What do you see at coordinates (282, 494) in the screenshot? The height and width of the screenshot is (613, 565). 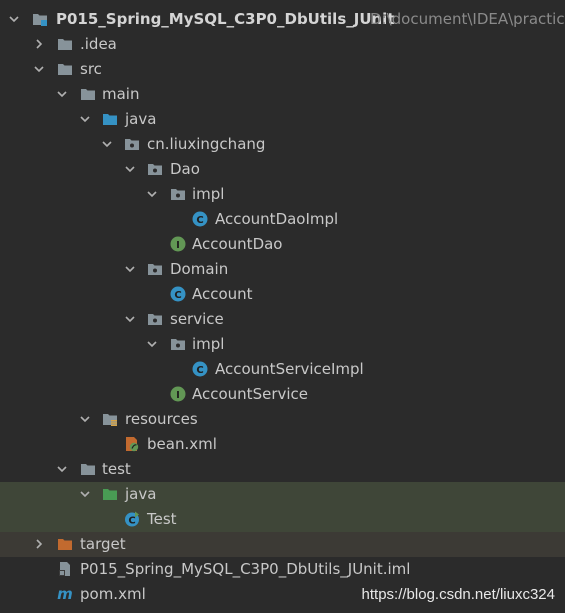 I see `tree-row-java-test: java` at bounding box center [282, 494].